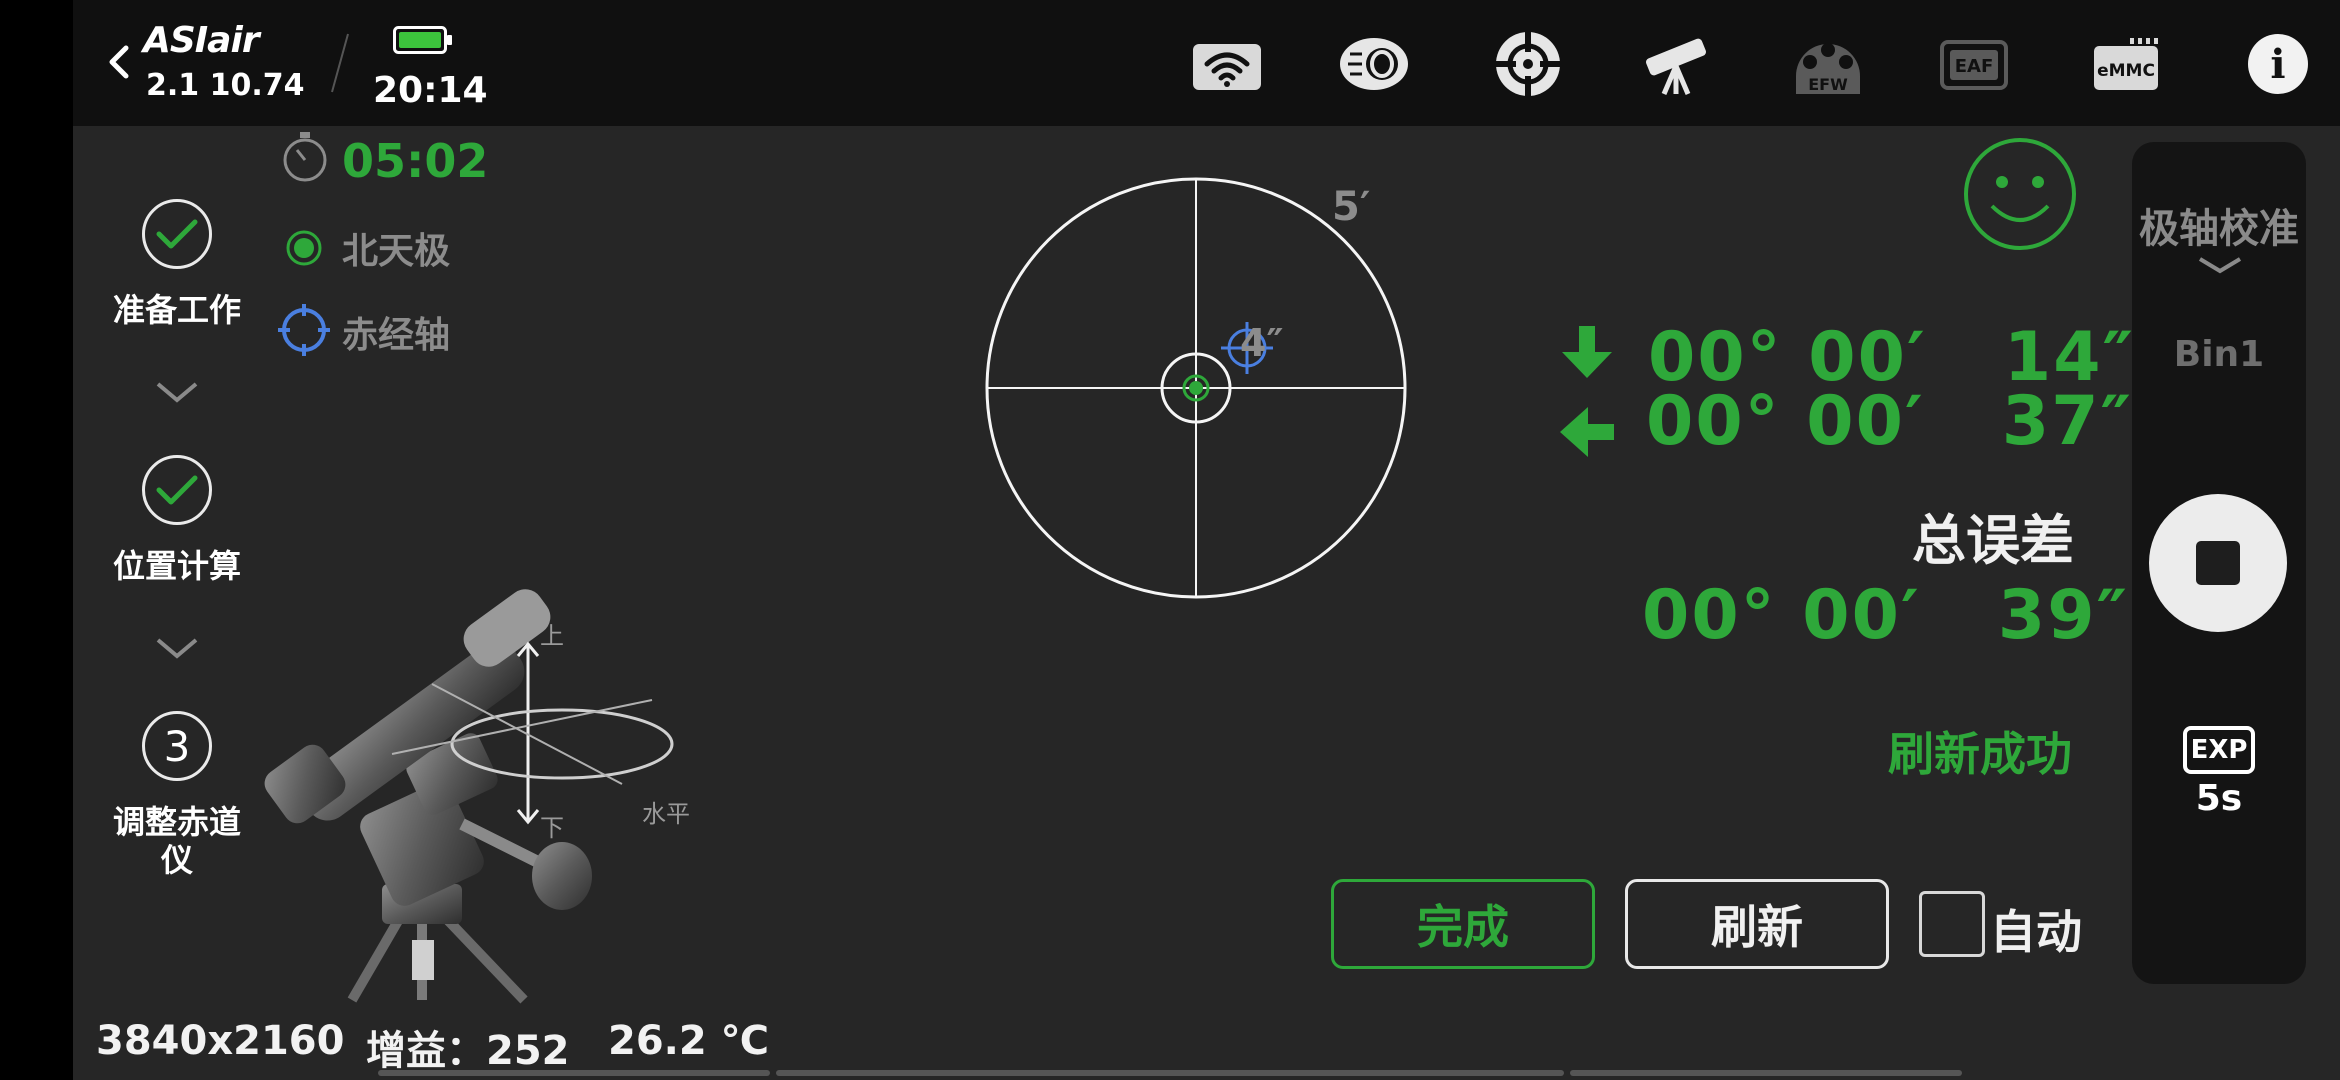  Describe the element at coordinates (1885, 615) in the screenshot. I see `total-error-value: 00° 00′ 39″` at that location.